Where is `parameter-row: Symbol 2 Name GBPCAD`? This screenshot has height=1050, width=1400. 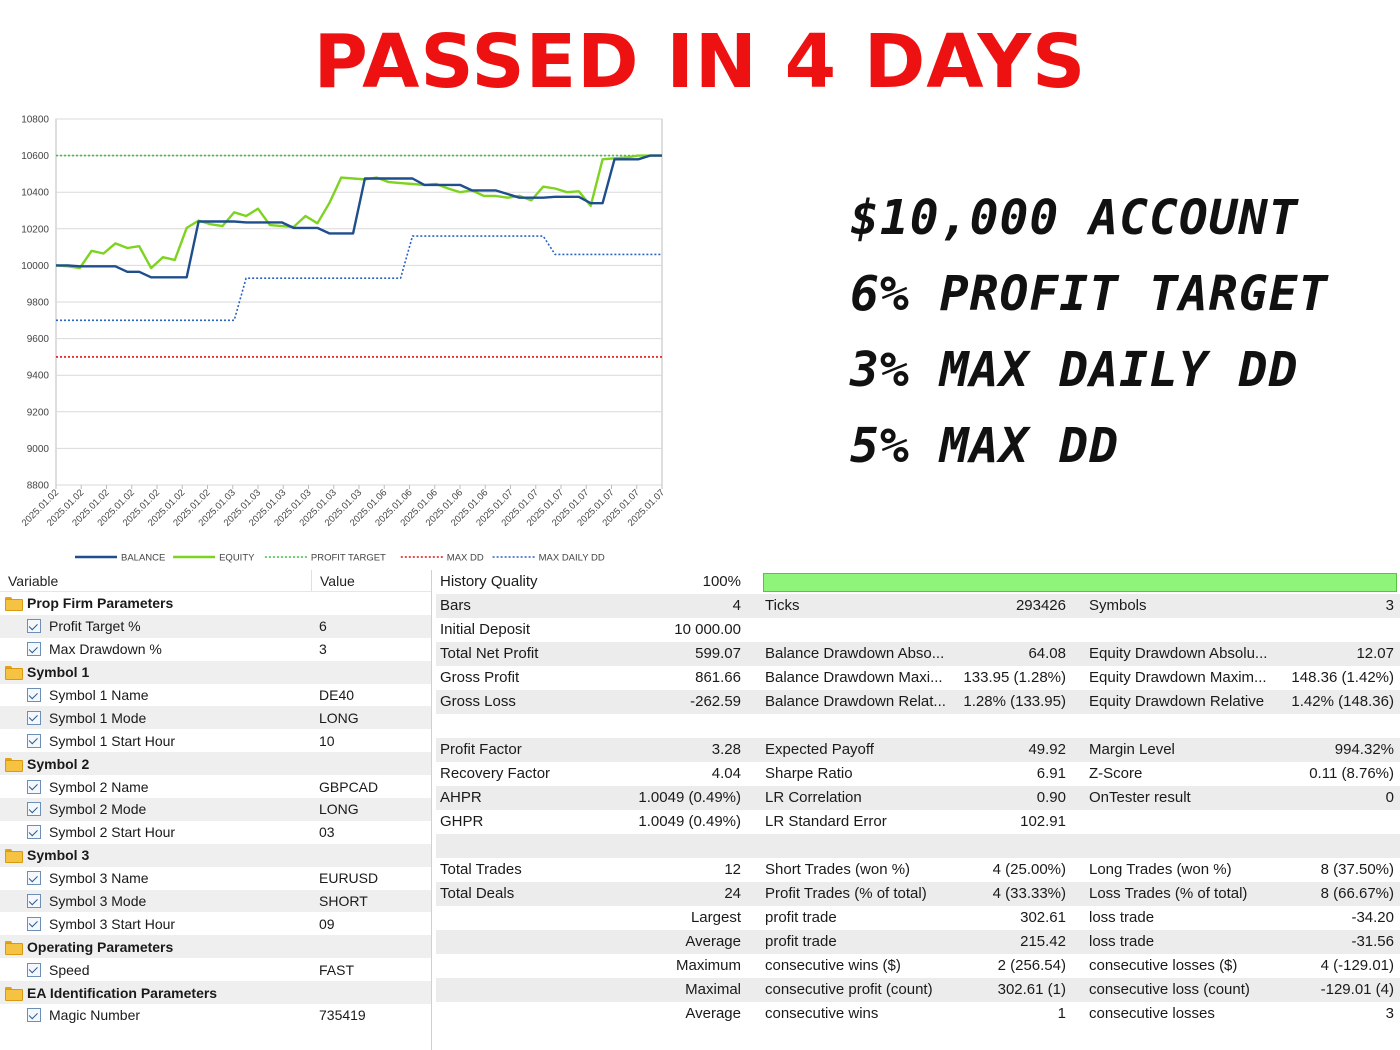 parameter-row: Symbol 2 Name GBPCAD is located at coordinates (215, 786).